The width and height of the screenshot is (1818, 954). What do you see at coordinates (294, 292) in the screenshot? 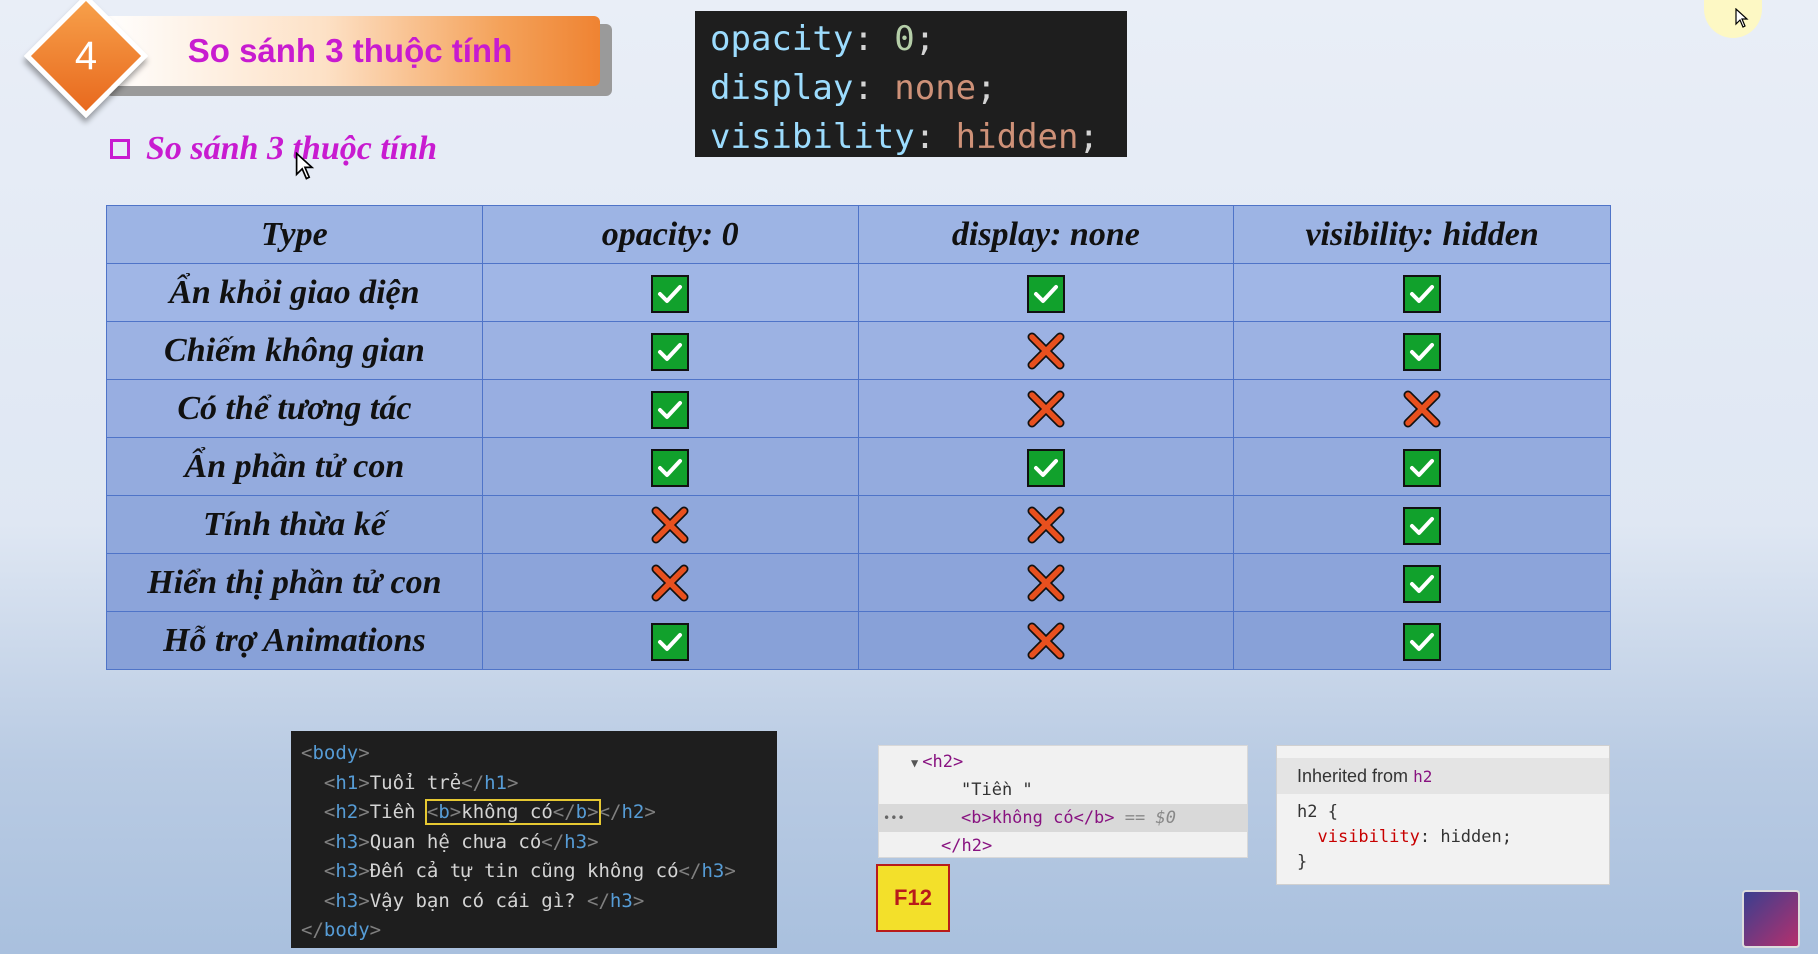
I see `row-label: Ẩn khỏi giao diện` at bounding box center [294, 292].